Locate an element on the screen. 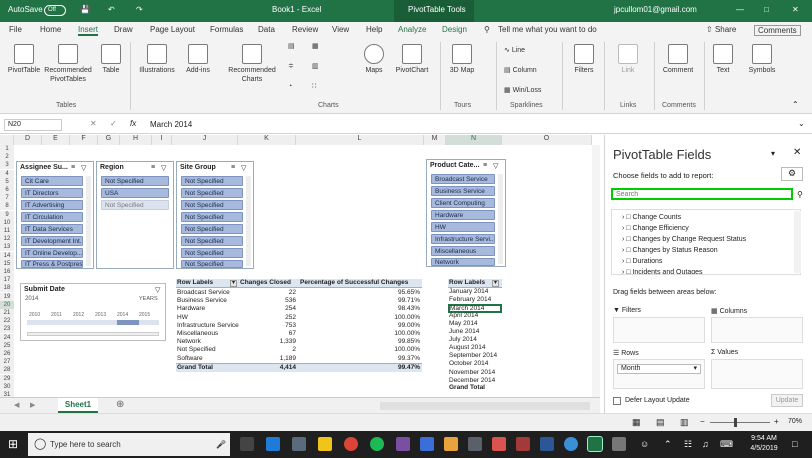 The image size is (812, 458). tab-view: View is located at coordinates (340, 29).